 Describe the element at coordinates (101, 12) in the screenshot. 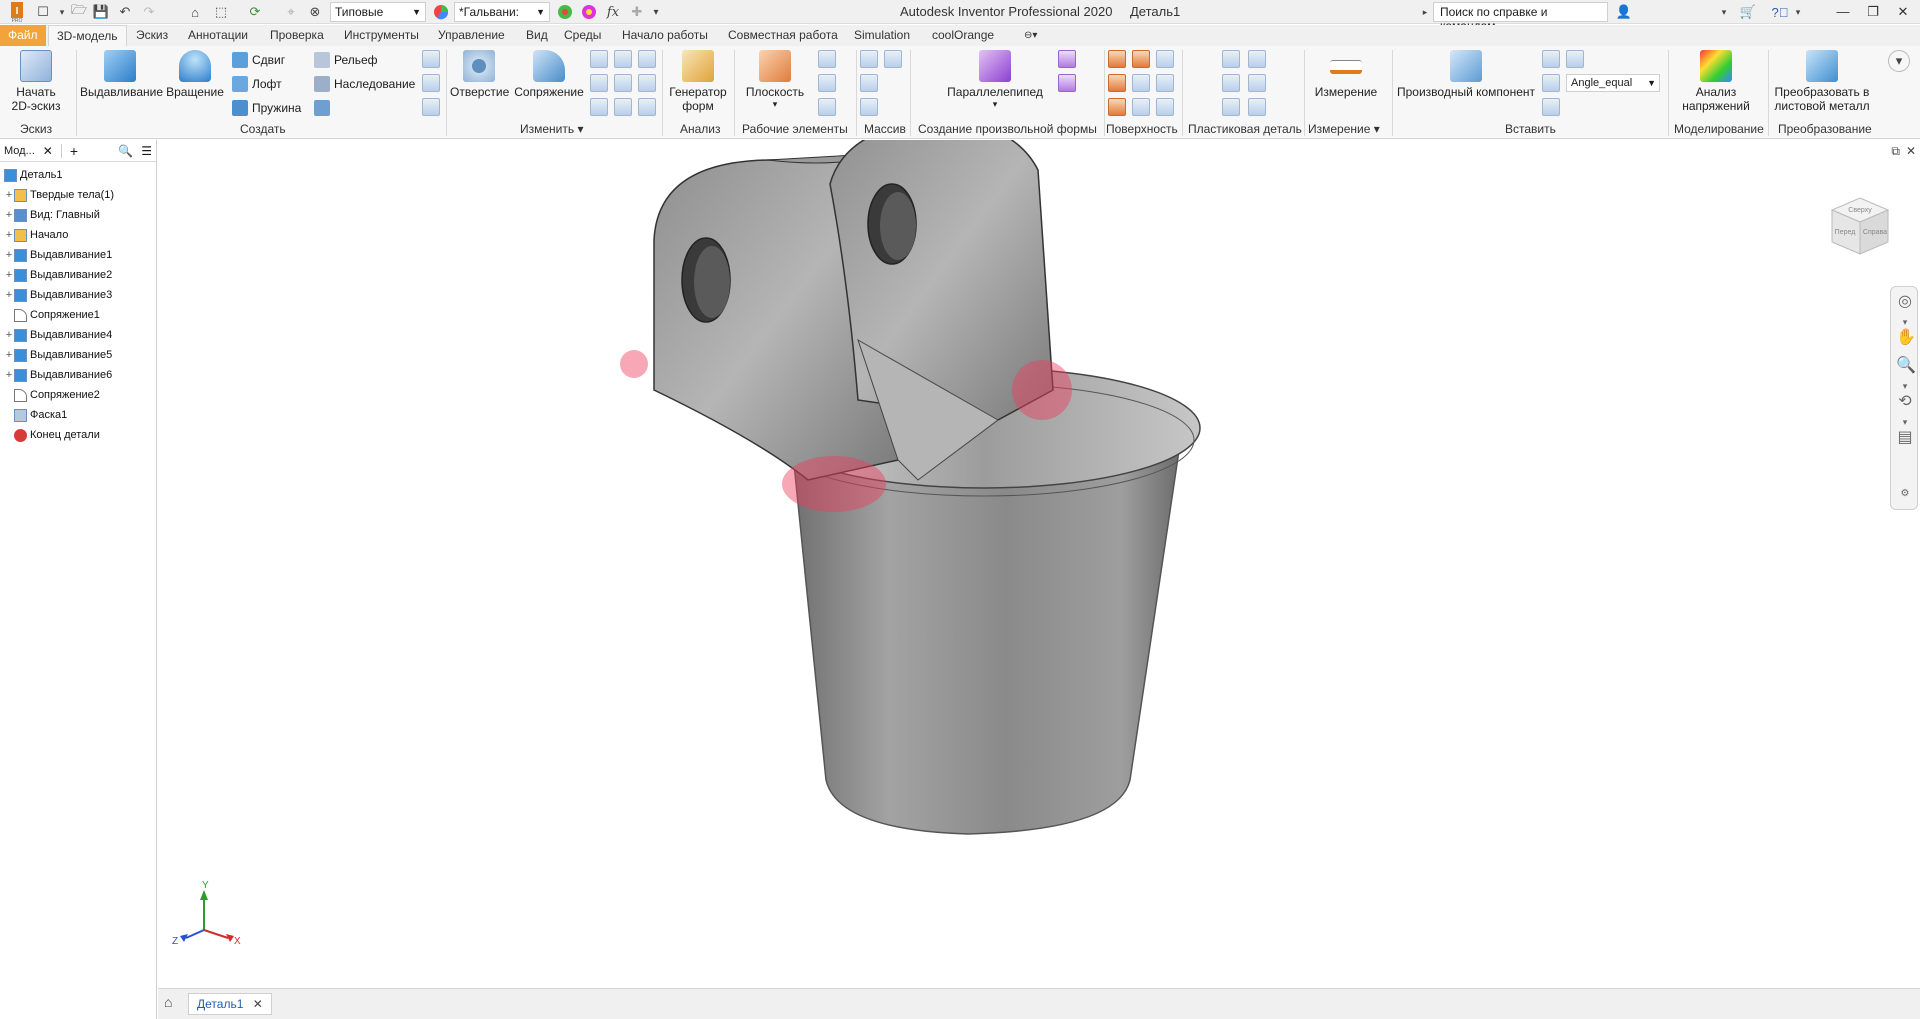

I see `save-icon: 💾` at that location.